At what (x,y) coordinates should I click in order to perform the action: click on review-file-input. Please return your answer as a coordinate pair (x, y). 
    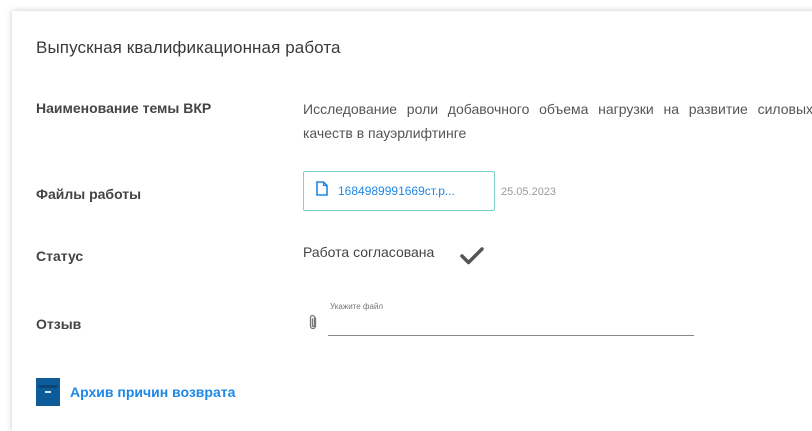
    Looking at the image, I should click on (511, 325).